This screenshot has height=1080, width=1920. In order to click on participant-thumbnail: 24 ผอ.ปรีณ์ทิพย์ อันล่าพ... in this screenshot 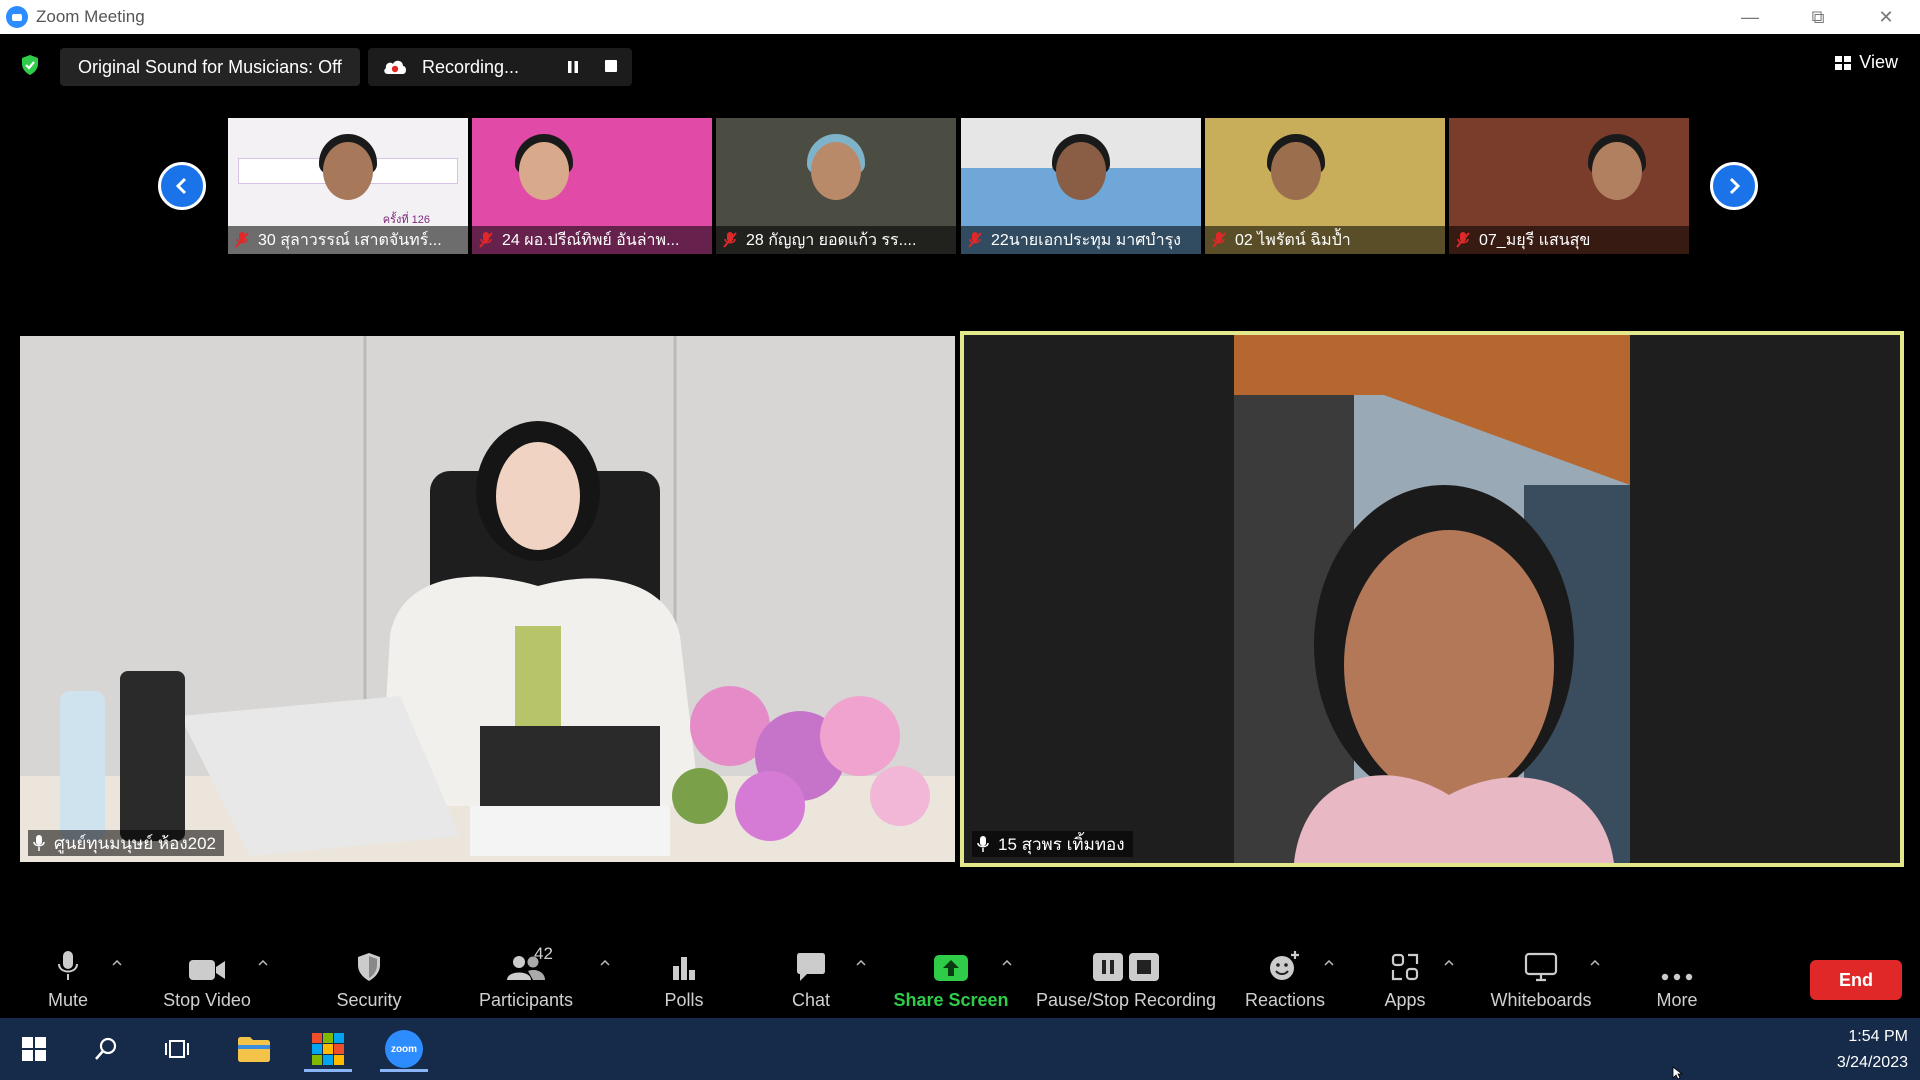, I will do `click(592, 186)`.